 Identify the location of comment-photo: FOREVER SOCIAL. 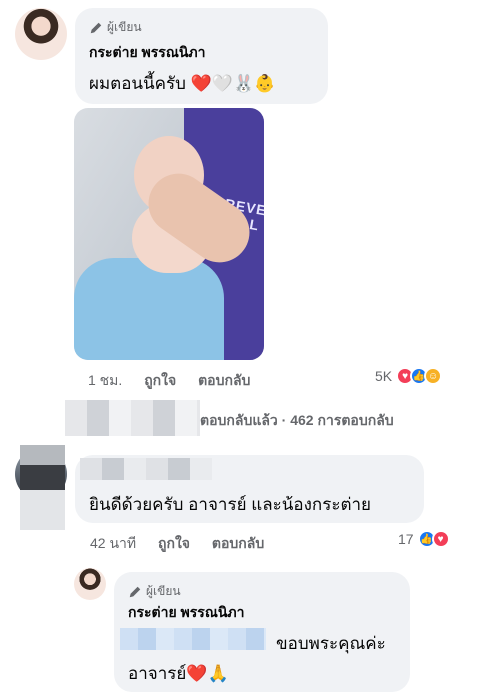
(169, 234).